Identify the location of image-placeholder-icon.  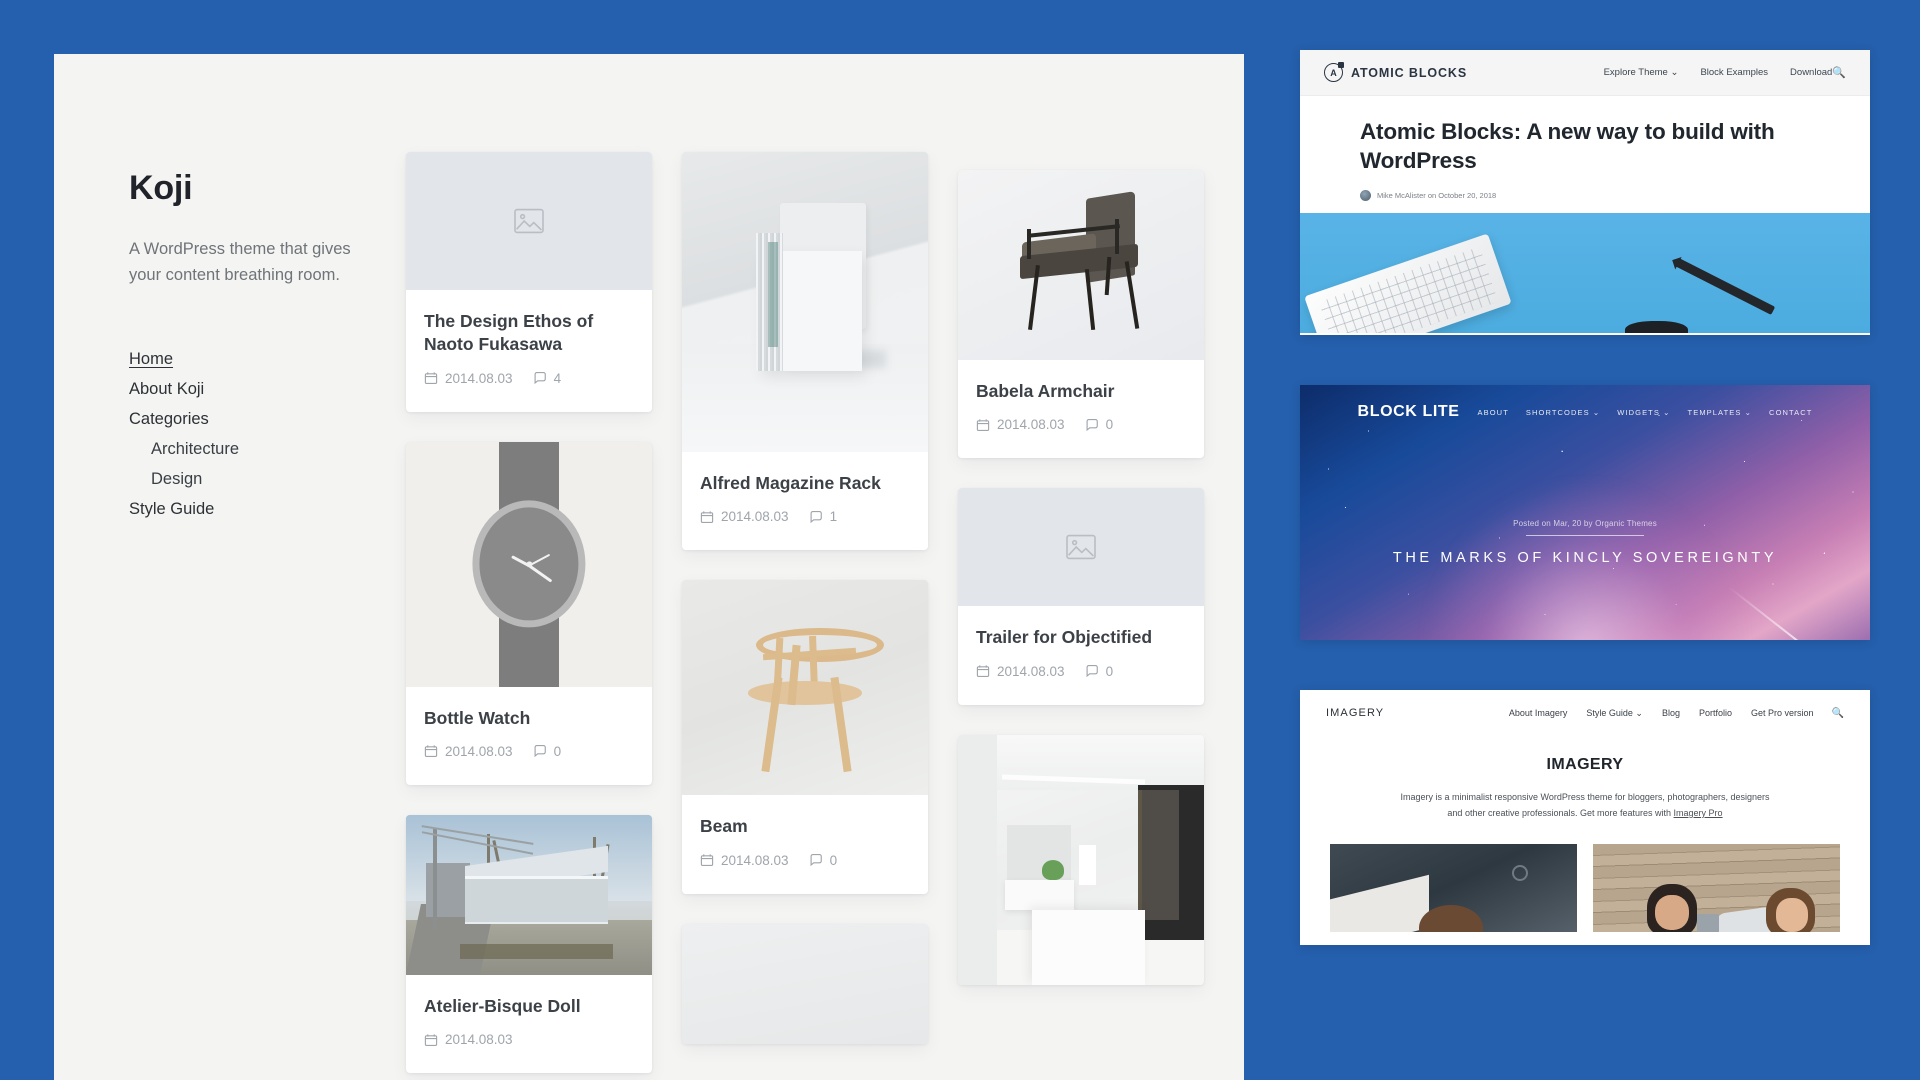
(529, 221).